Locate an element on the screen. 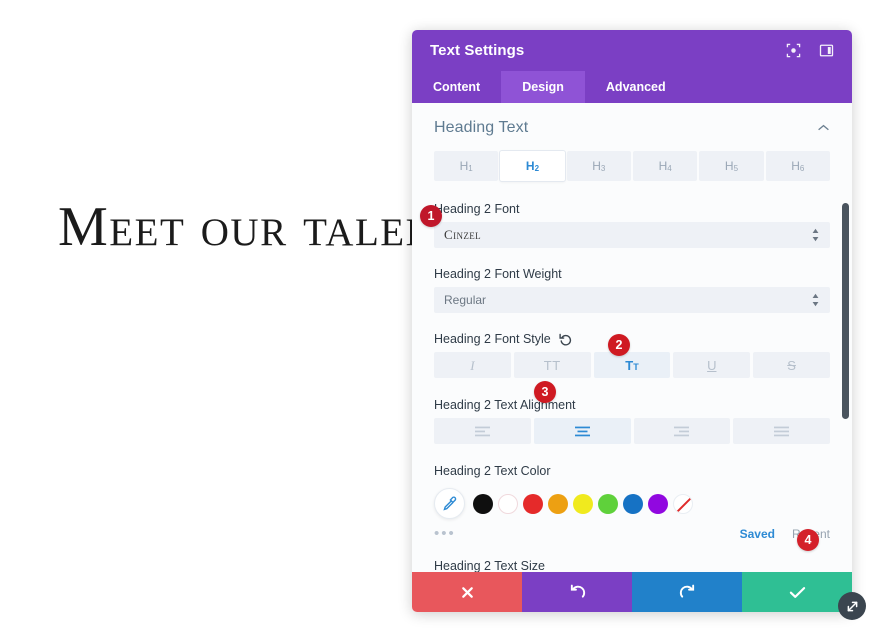 Image resolution: width=880 pixels, height=636 pixels. align-justify-button is located at coordinates (781, 431).